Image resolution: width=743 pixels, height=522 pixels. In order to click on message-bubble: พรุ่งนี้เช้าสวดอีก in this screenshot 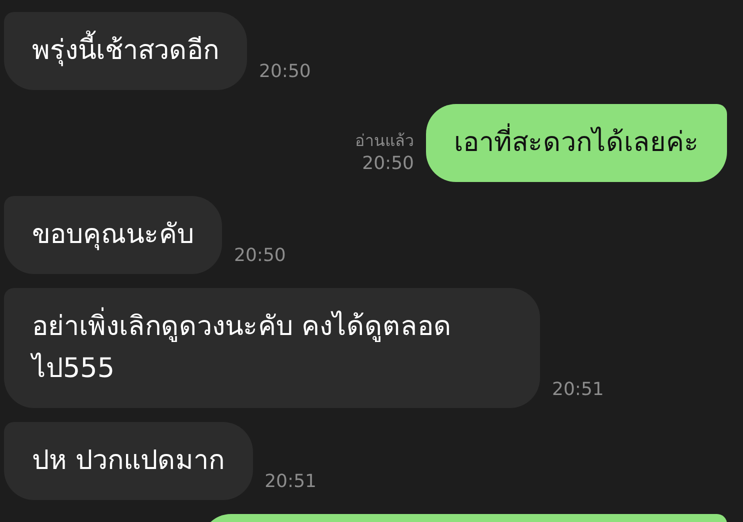, I will do `click(125, 51)`.